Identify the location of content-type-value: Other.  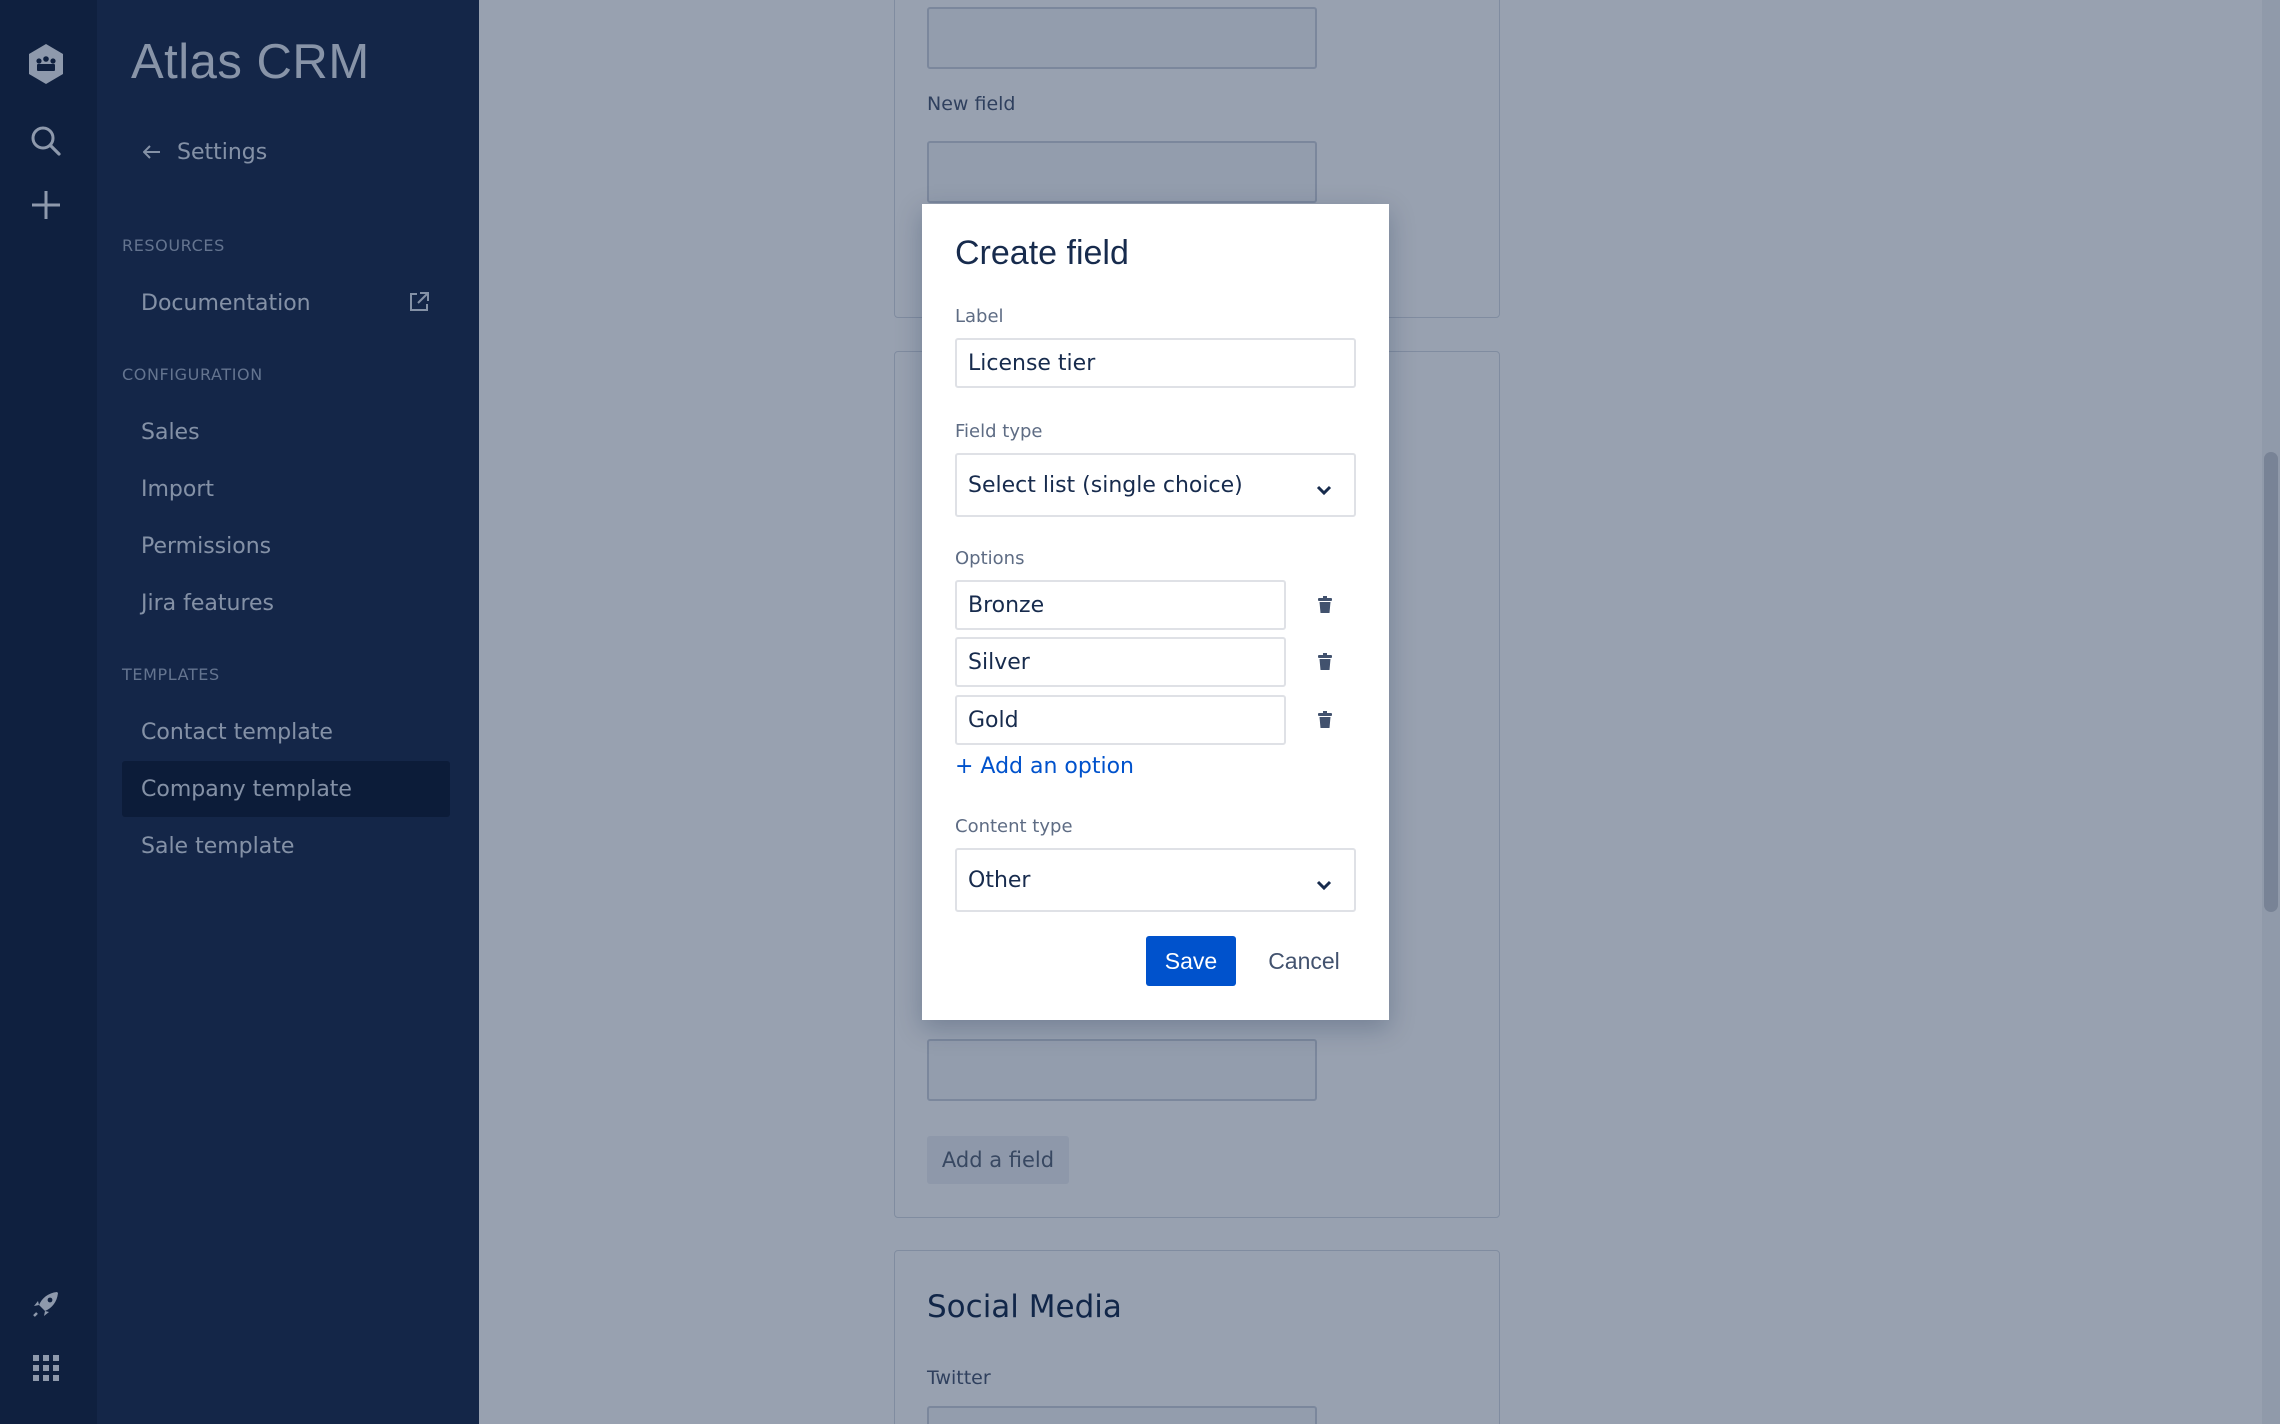
(999, 880).